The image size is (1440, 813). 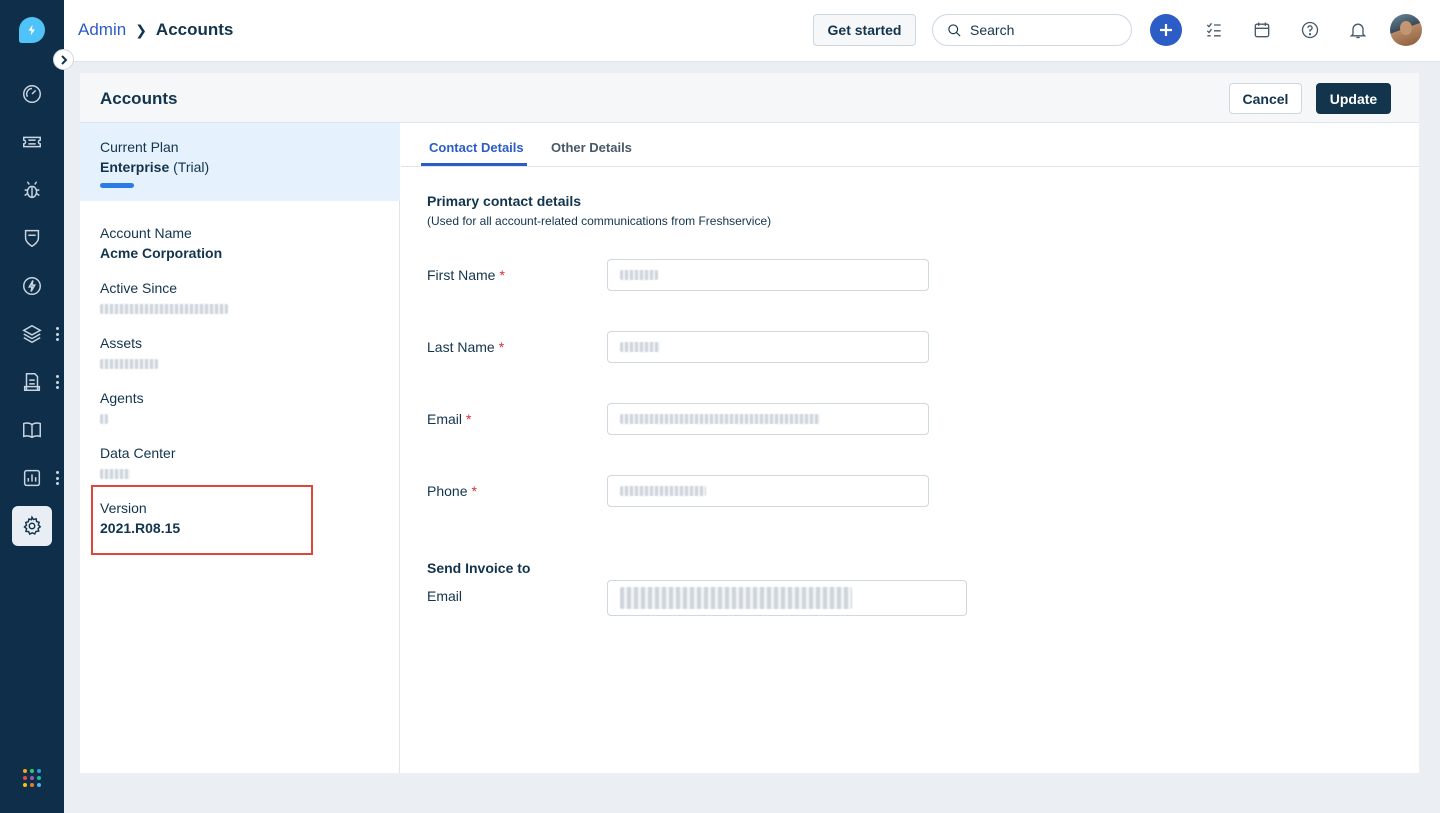 What do you see at coordinates (445, 596) in the screenshot?
I see `invoice-email-label: Email` at bounding box center [445, 596].